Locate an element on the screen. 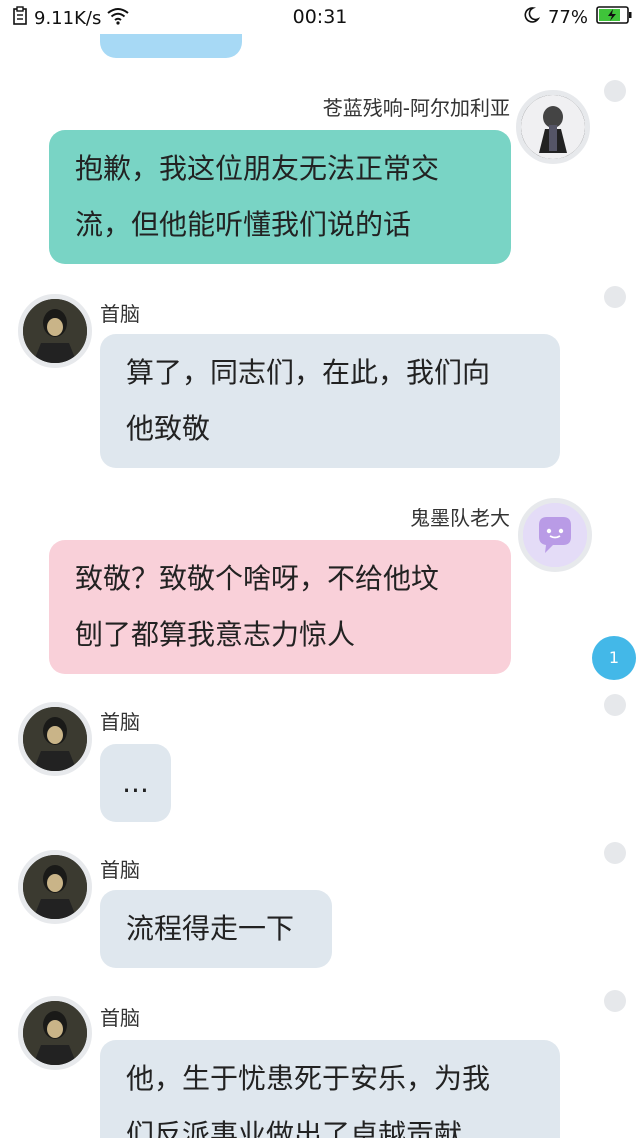 This screenshot has height=1138, width=640. message-bubble: 抱歉，我这位朋友无法正常交 流，但他能听懂我们说的话 is located at coordinates (280, 197).